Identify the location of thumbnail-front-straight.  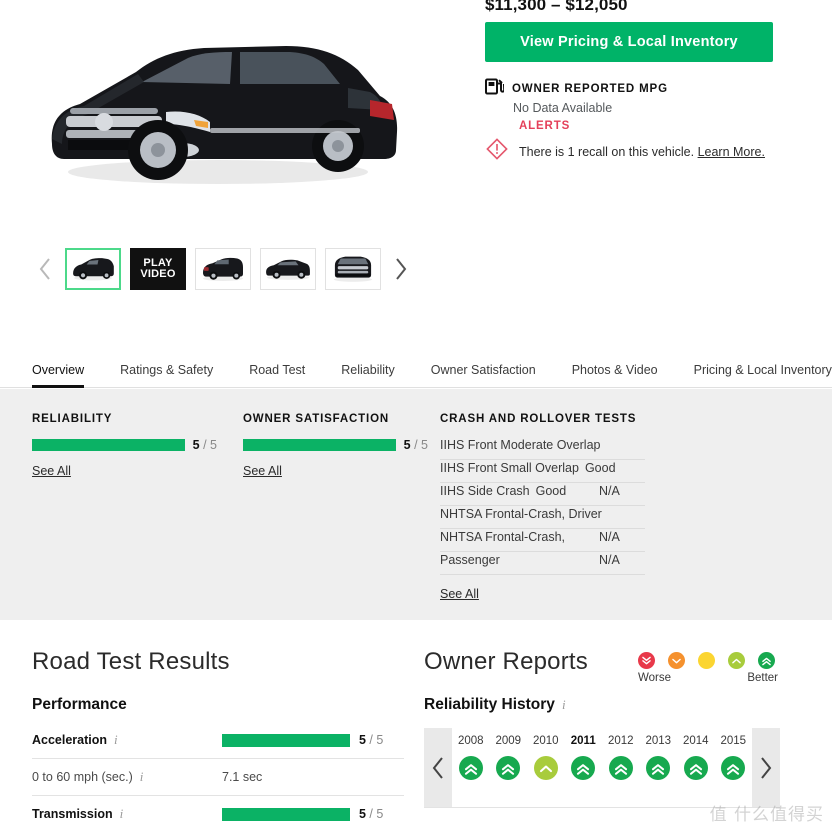
(353, 269).